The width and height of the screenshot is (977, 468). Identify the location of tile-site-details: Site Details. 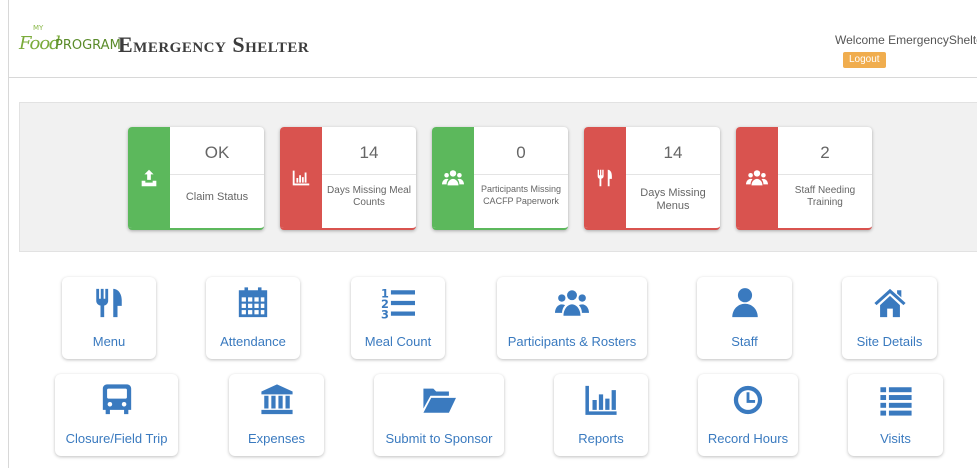
(889, 318).